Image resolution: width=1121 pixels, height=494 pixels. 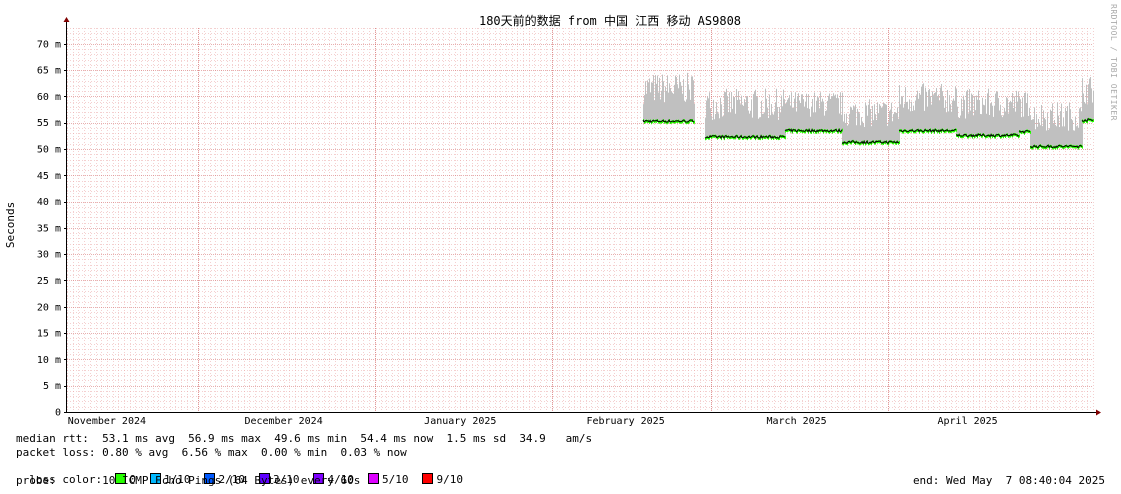 I want to click on x-axis-arrow, so click(x=1098, y=412).